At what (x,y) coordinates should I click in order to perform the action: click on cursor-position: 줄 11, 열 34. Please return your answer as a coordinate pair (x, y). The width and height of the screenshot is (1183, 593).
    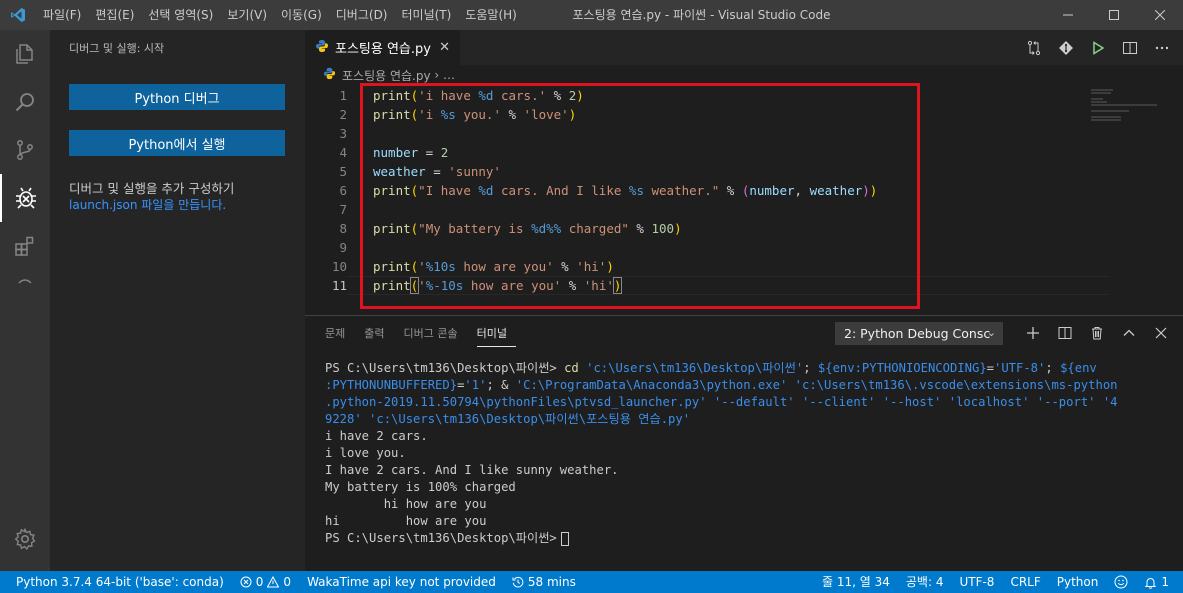
    Looking at the image, I should click on (856, 582).